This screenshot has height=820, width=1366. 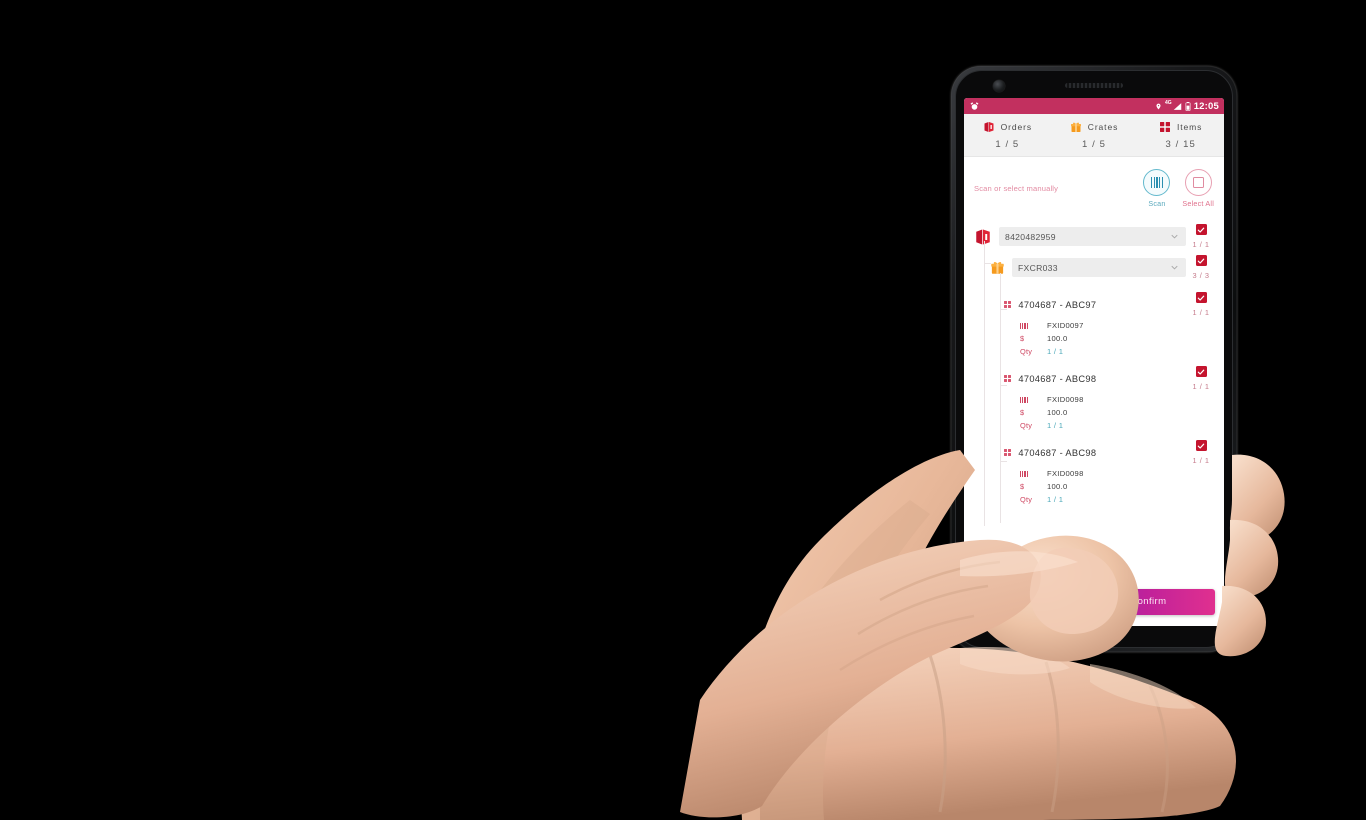 I want to click on action-bar: Confirm, so click(x=1094, y=601).